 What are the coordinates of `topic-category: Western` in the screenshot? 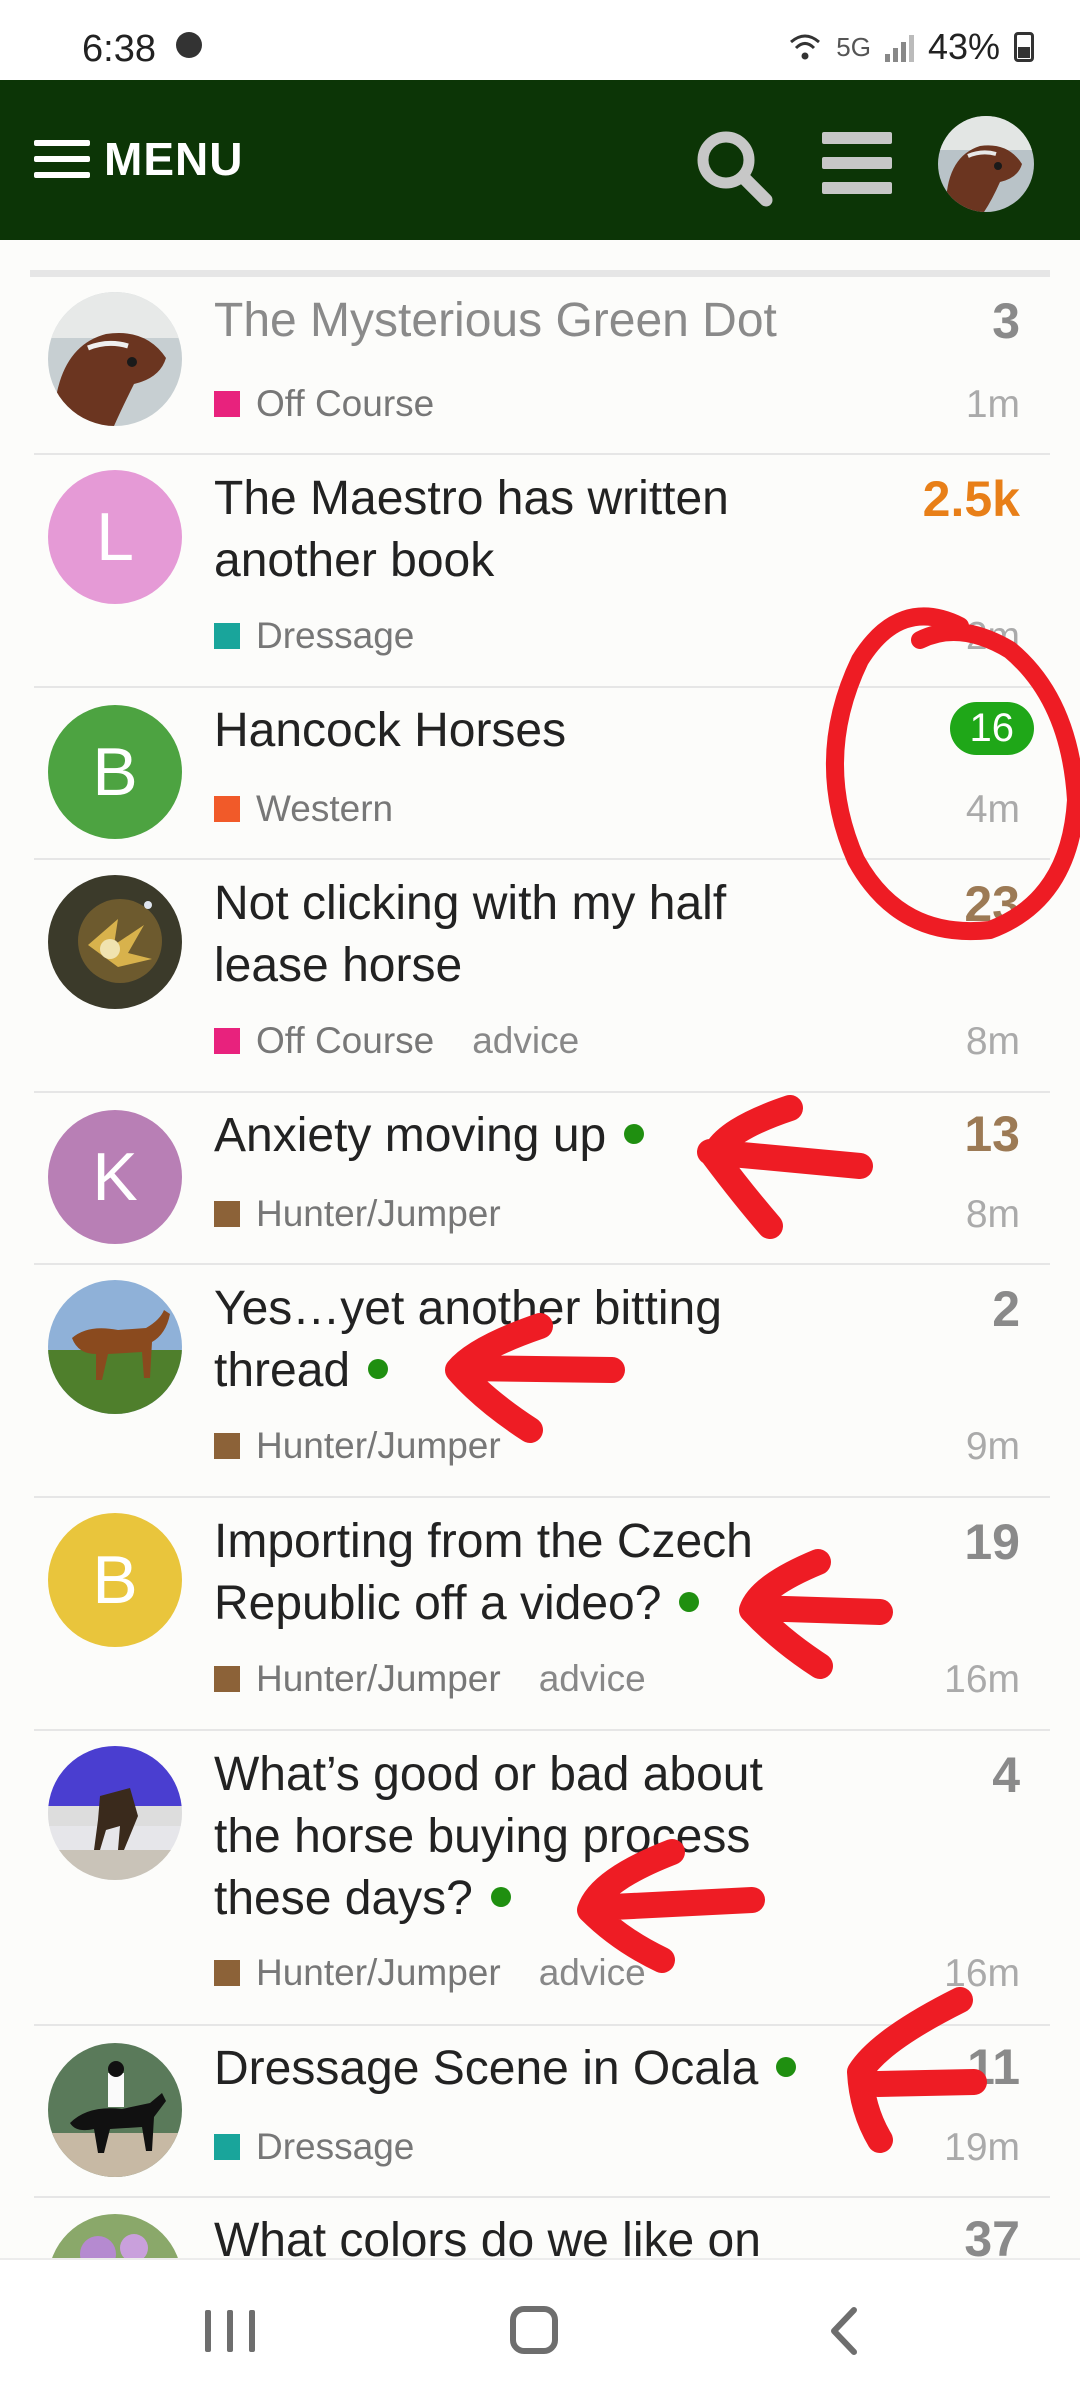 It's located at (303, 809).